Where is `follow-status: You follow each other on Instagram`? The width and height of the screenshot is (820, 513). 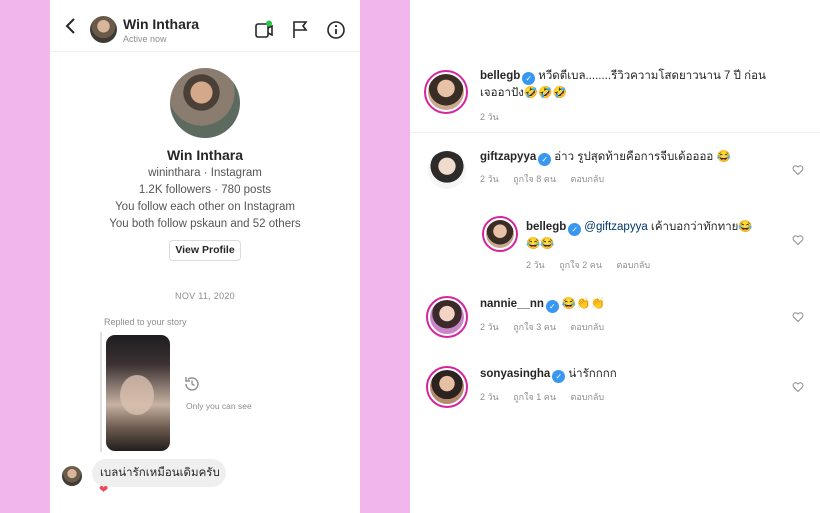 follow-status: You follow each other on Instagram is located at coordinates (205, 207).